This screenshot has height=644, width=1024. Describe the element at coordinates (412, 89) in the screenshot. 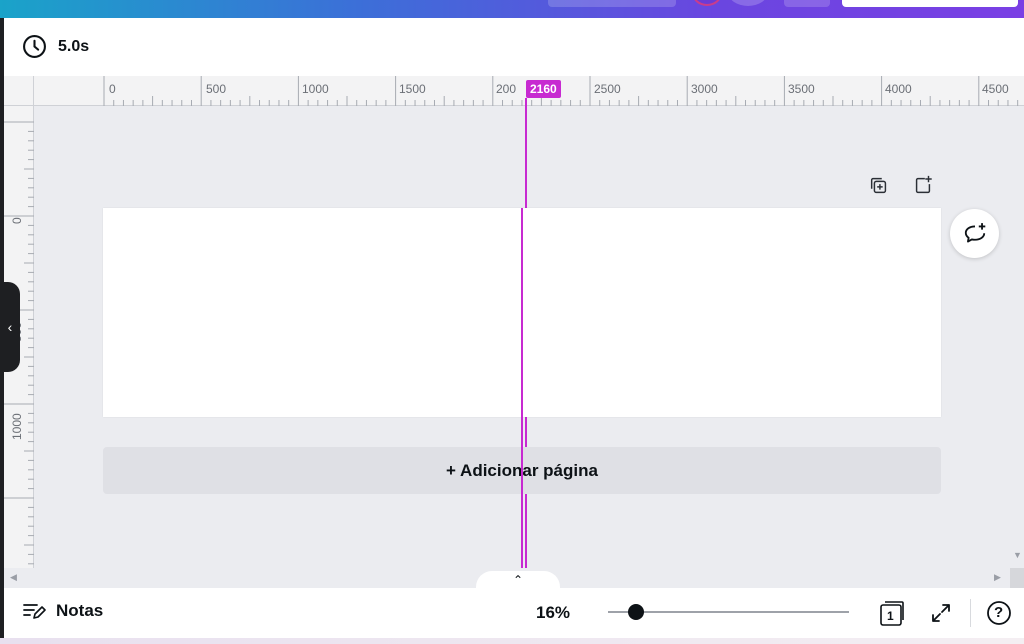

I see `ruler-label: 1500` at that location.